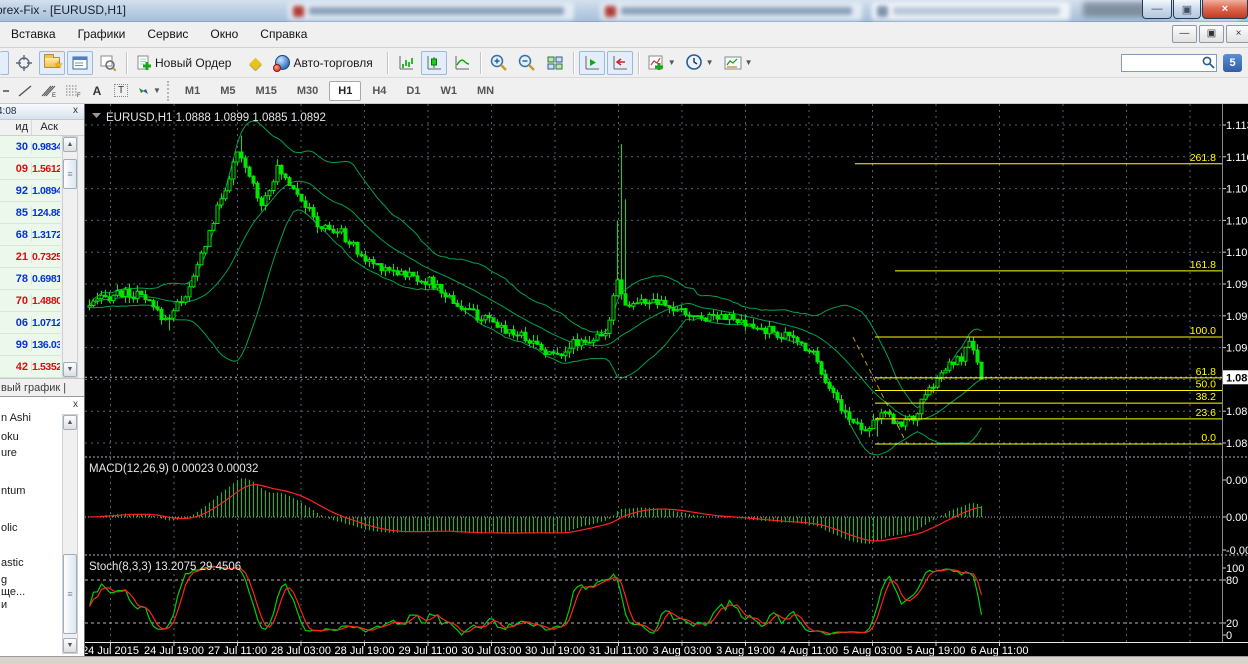 The width and height of the screenshot is (1248, 664). Describe the element at coordinates (143, 90) in the screenshot. I see `arrows-icon` at that location.